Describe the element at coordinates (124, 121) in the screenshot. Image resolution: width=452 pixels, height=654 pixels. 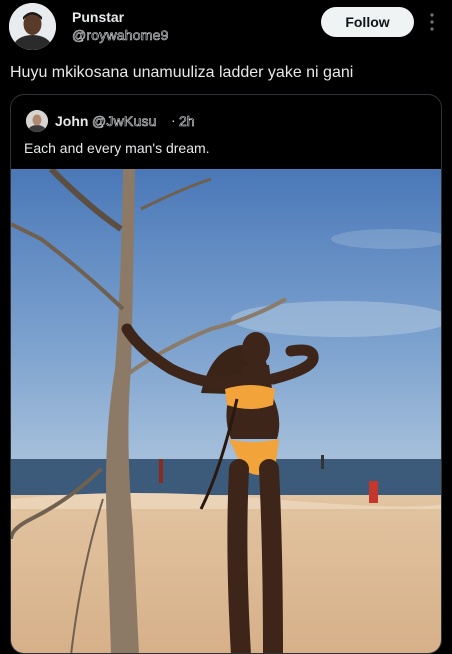
I see `quoted-author-handle: @JwKusu` at that location.